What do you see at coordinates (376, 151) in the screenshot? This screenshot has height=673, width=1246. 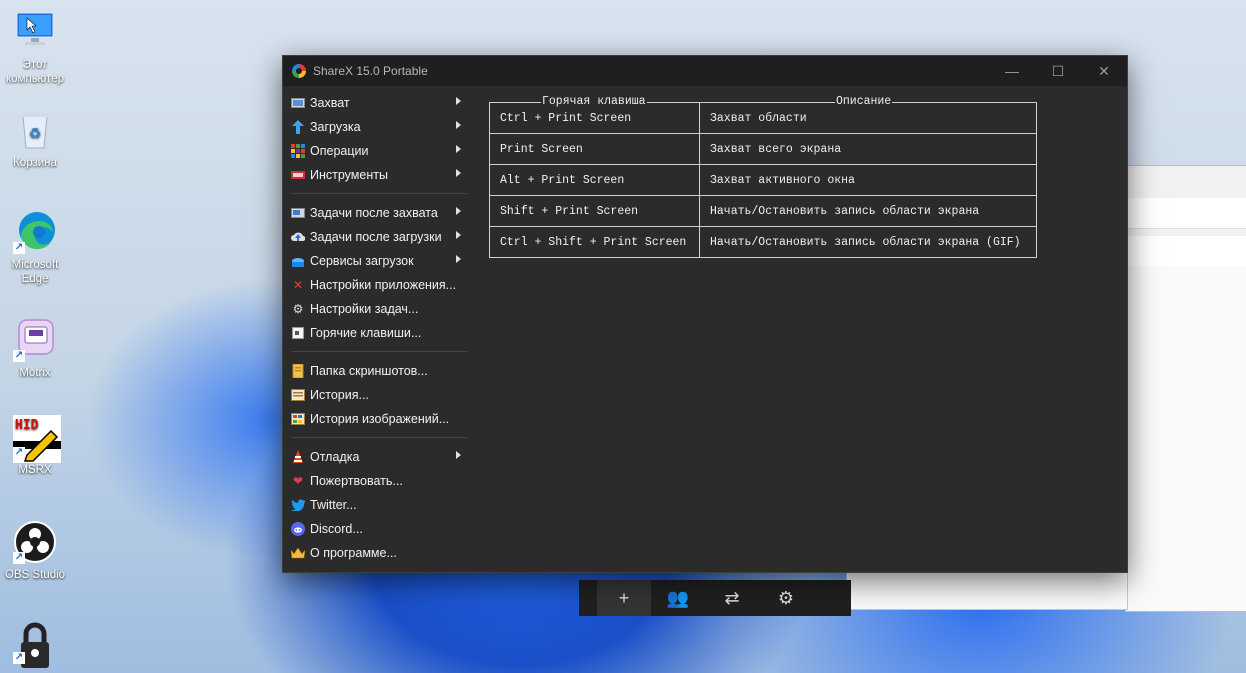 I see `menu-item-workflows: Операции` at bounding box center [376, 151].